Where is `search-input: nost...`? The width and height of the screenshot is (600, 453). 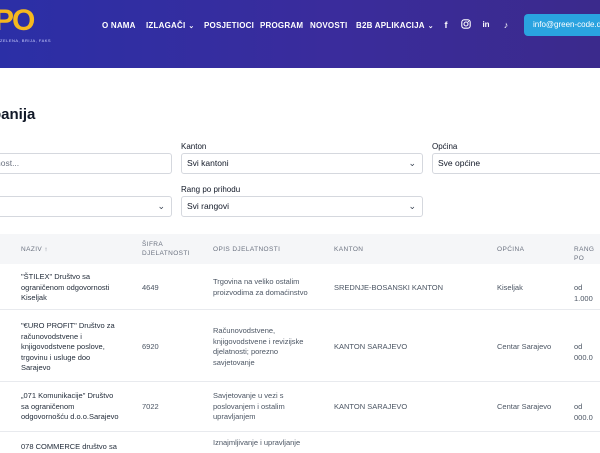
search-input: nost... is located at coordinates (86, 163).